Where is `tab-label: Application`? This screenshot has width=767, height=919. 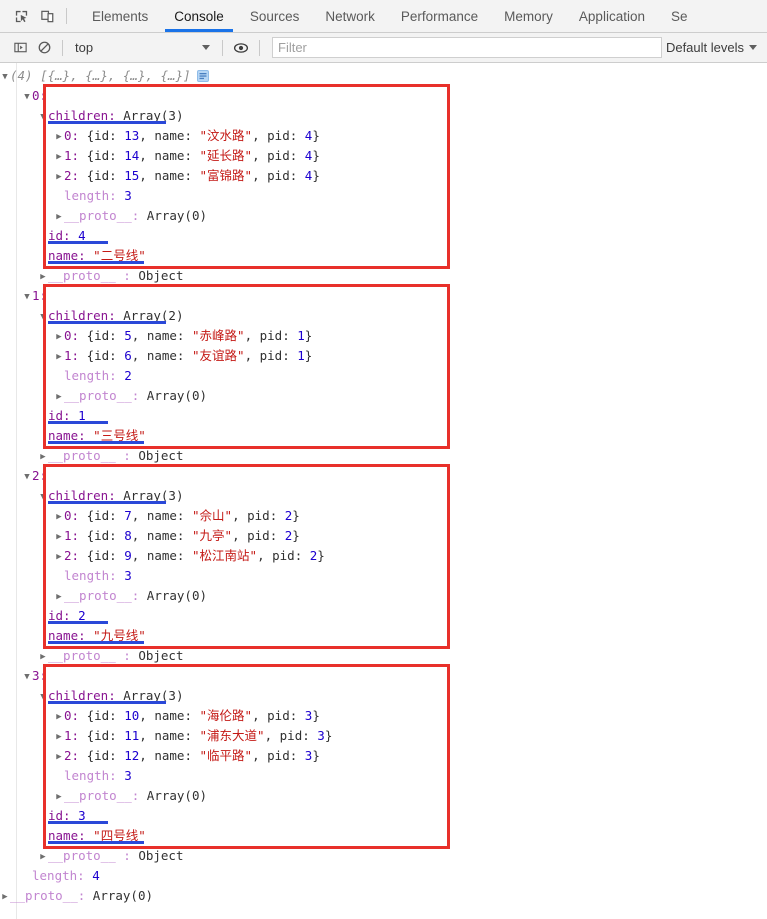
tab-label: Application is located at coordinates (611, 16).